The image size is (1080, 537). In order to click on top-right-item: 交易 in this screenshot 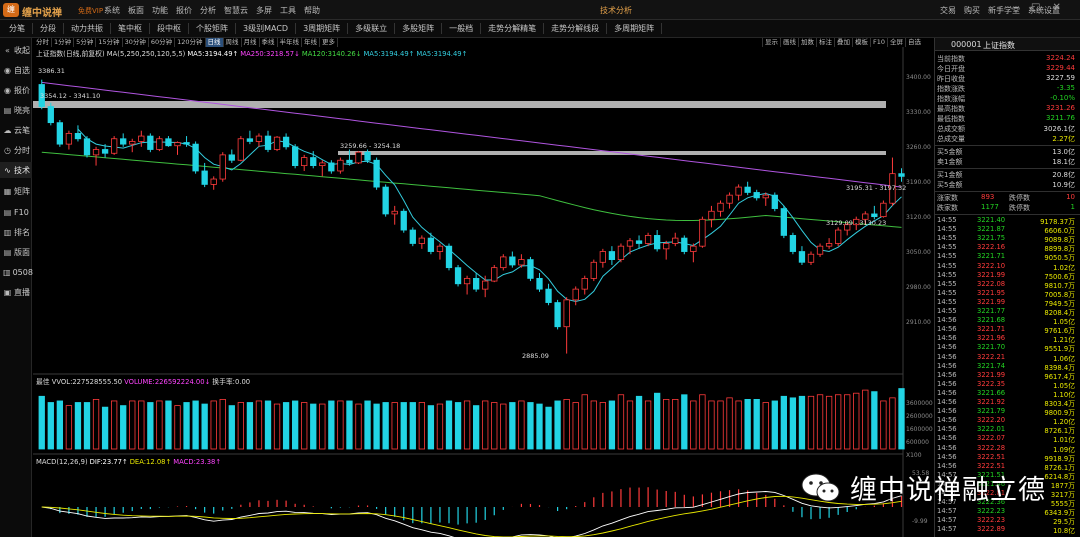, I will do `click(948, 10)`.